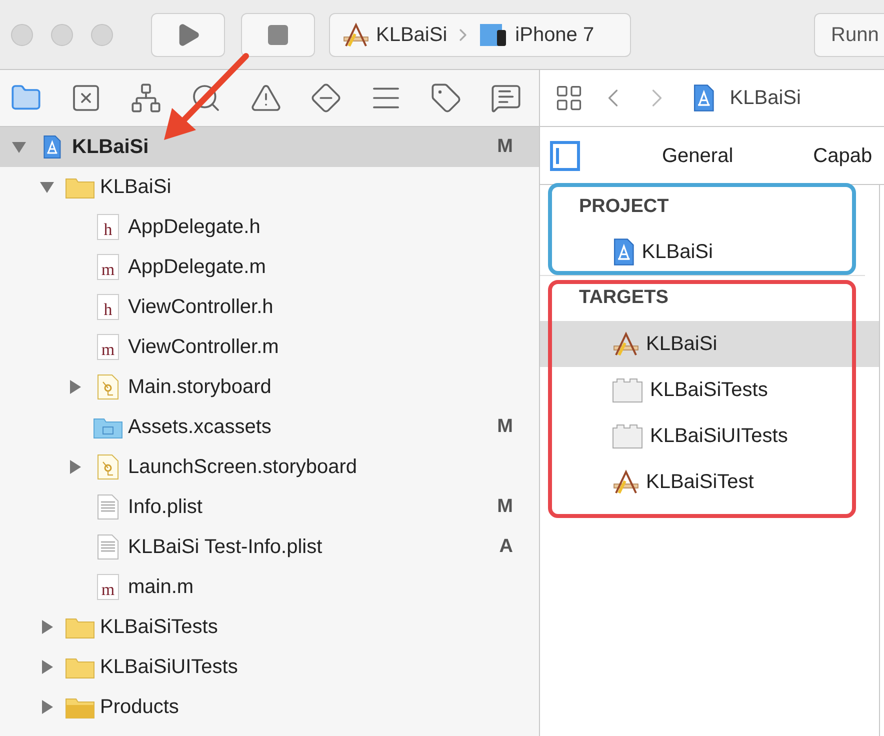 Image resolution: width=884 pixels, height=736 pixels. Describe the element at coordinates (849, 34) in the screenshot. I see `activity-status: Runn` at that location.